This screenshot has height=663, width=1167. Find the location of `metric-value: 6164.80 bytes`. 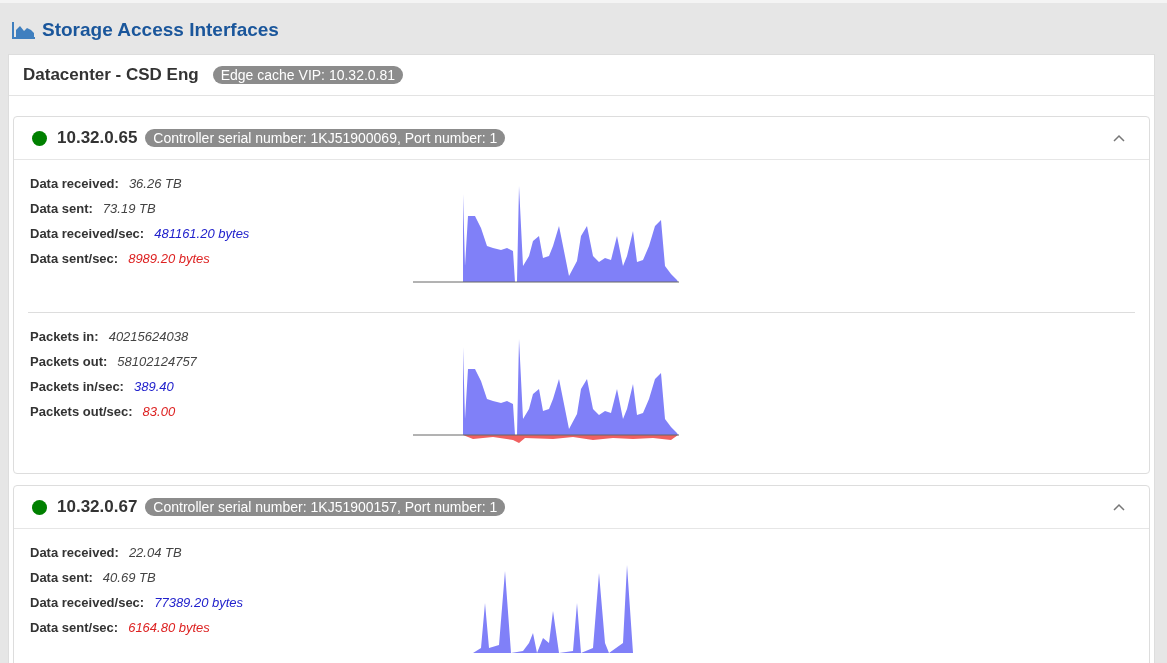

metric-value: 6164.80 bytes is located at coordinates (169, 627).